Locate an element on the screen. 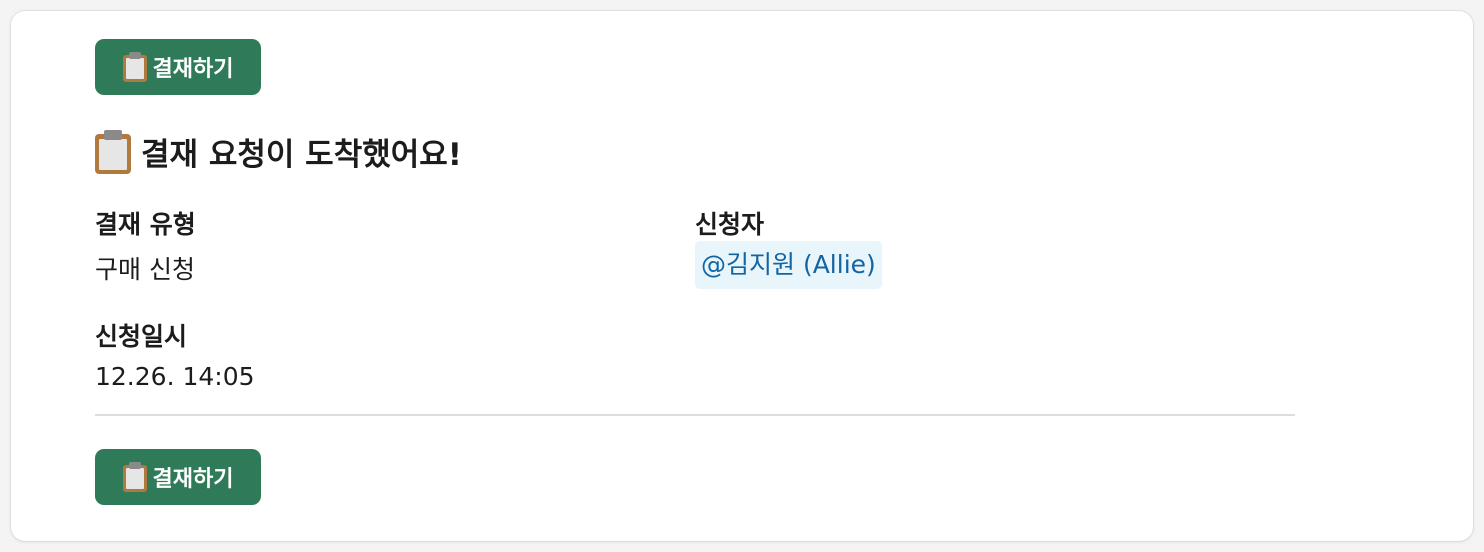 The width and height of the screenshot is (1484, 552). approve-button-bottom: 결재하기 is located at coordinates (178, 477).